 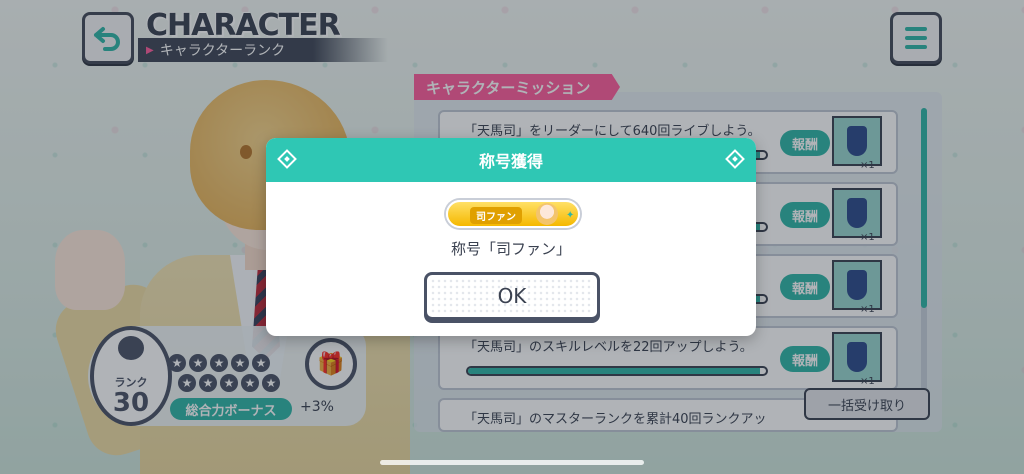 I want to click on ok-label: OK, so click(x=512, y=296).